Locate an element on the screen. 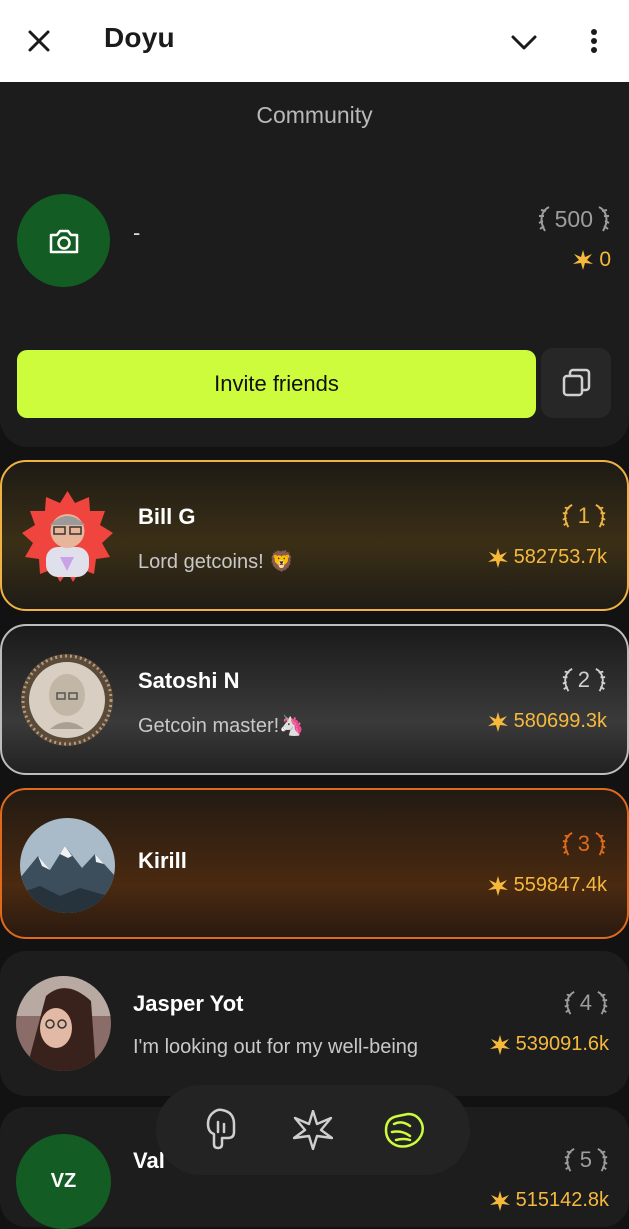 This screenshot has width=629, height=1229. burst-icon is located at coordinates (312, 1130).